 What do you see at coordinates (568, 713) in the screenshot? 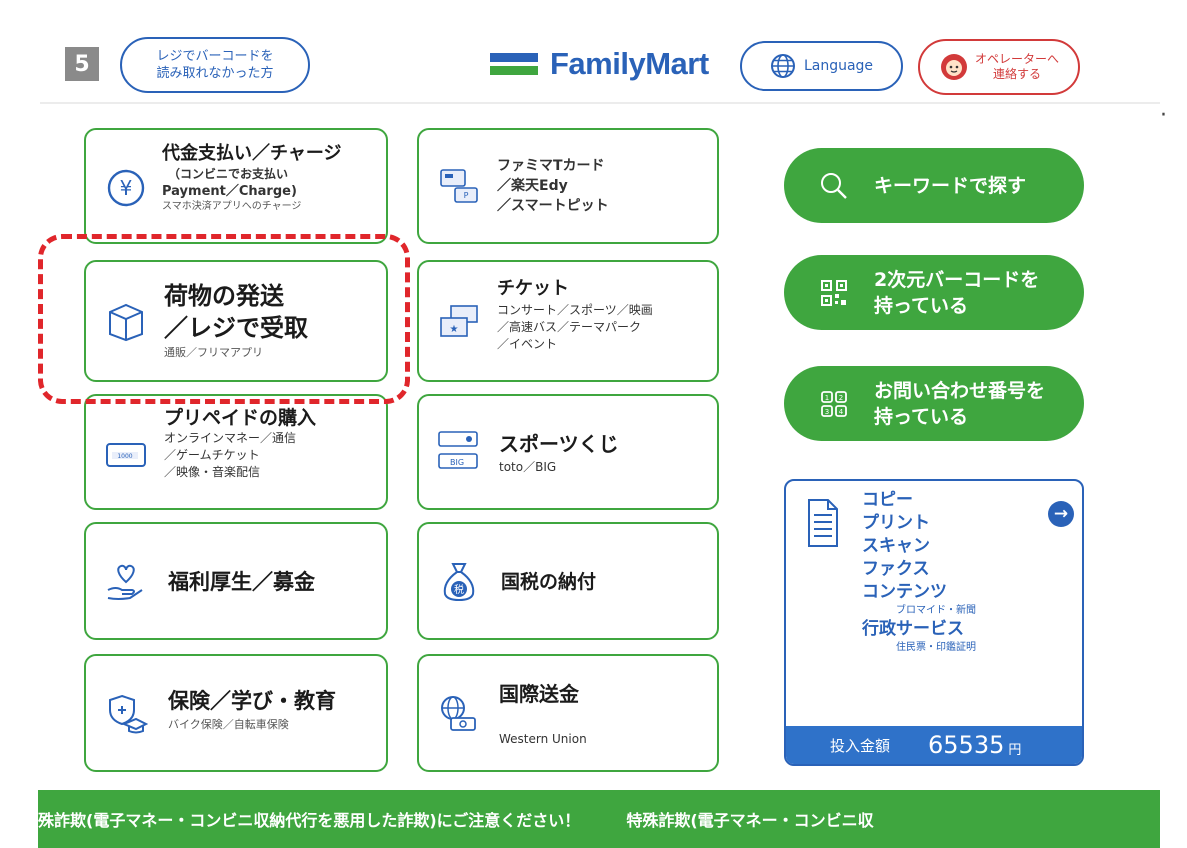
I see `tile-remittance: 国際送金 Western Union` at bounding box center [568, 713].